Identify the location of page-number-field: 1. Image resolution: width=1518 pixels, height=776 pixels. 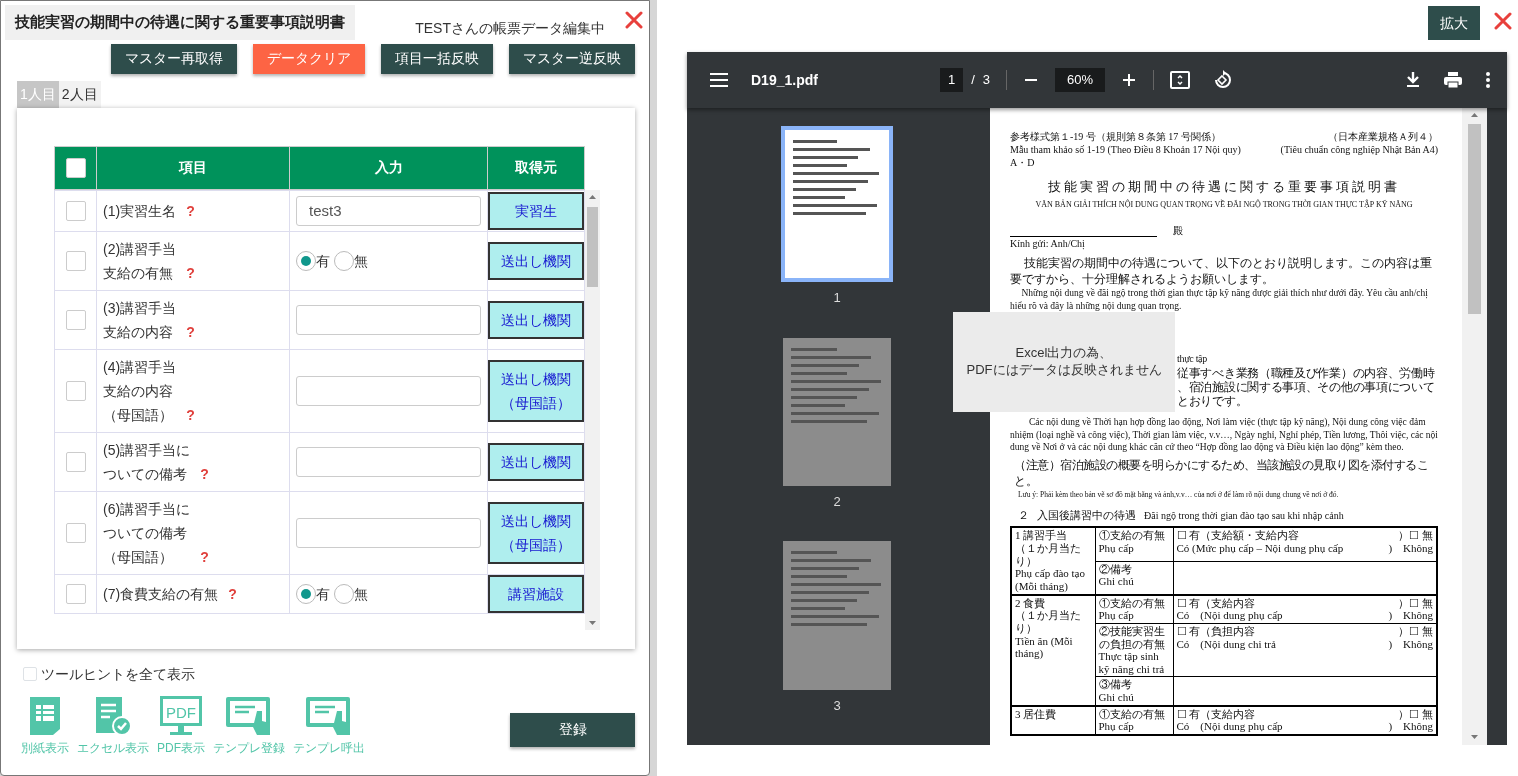
(951, 80).